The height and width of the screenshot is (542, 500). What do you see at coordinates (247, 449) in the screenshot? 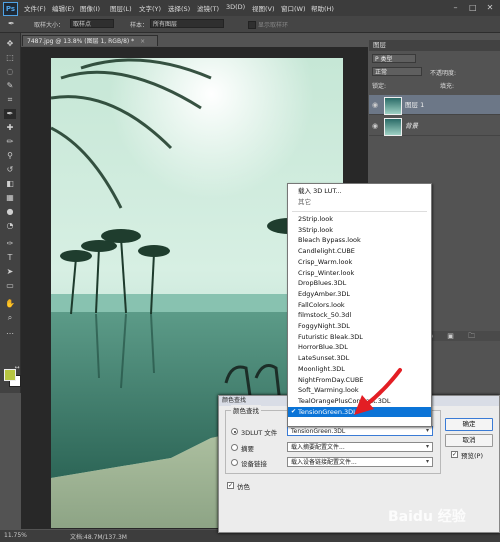
I see `abstract-label: 摘要` at bounding box center [247, 449].